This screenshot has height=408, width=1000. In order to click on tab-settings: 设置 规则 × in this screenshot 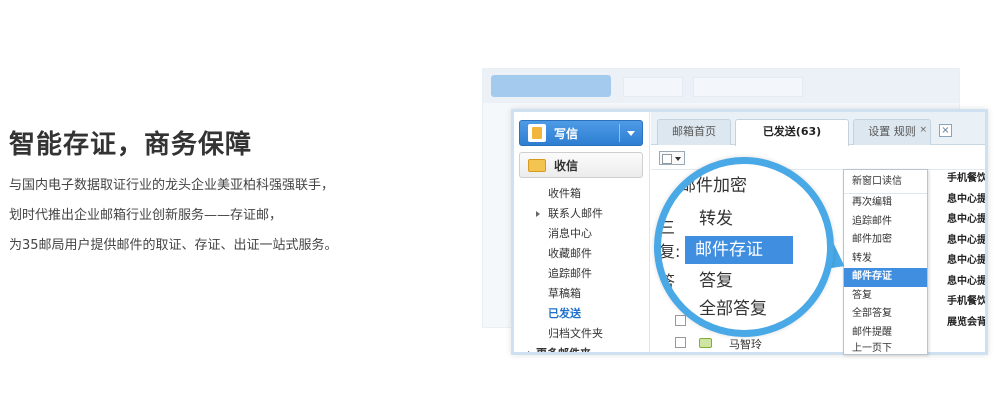, I will do `click(892, 132)`.